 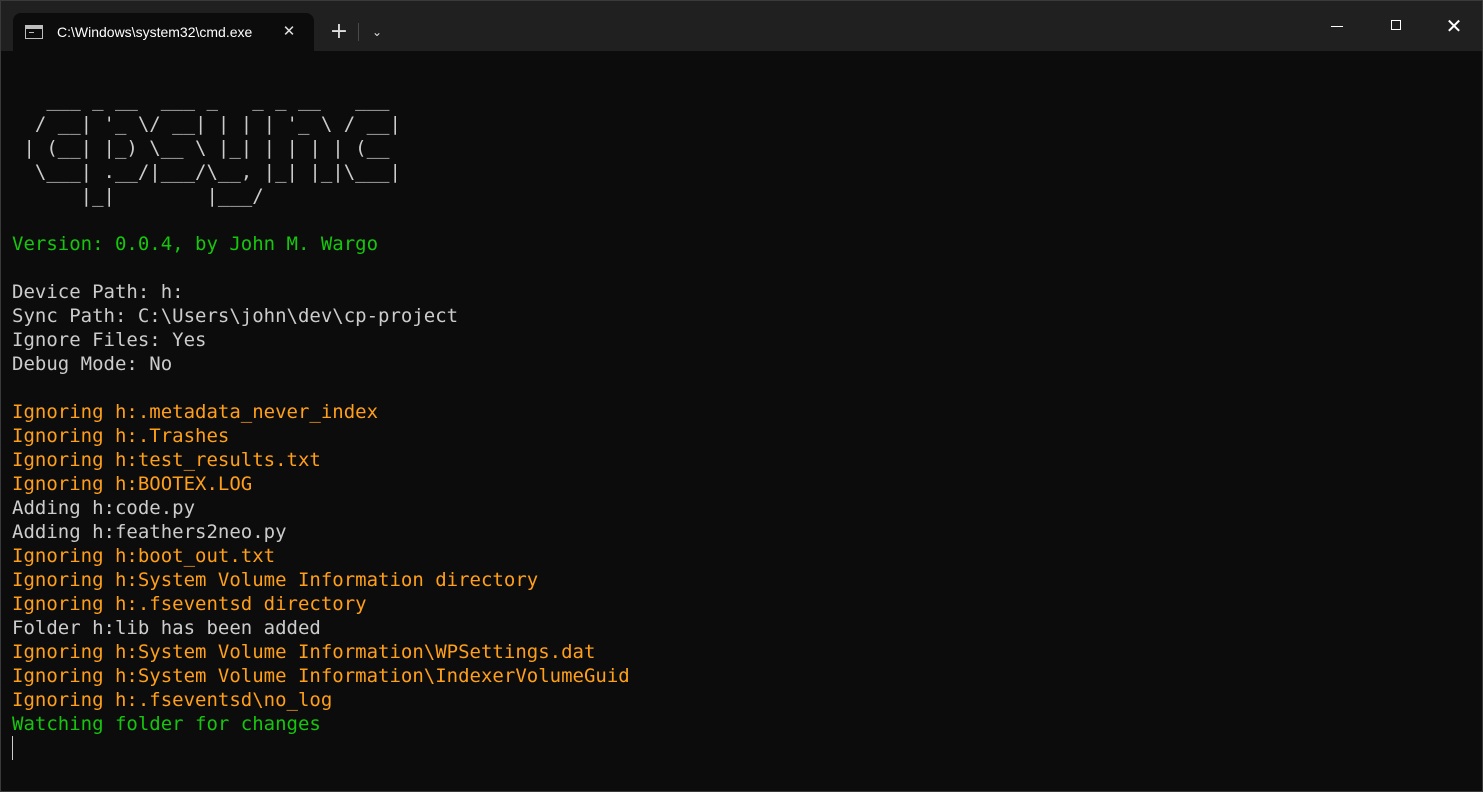 I want to click on chevron-down-icon: ⌄, so click(x=377, y=32).